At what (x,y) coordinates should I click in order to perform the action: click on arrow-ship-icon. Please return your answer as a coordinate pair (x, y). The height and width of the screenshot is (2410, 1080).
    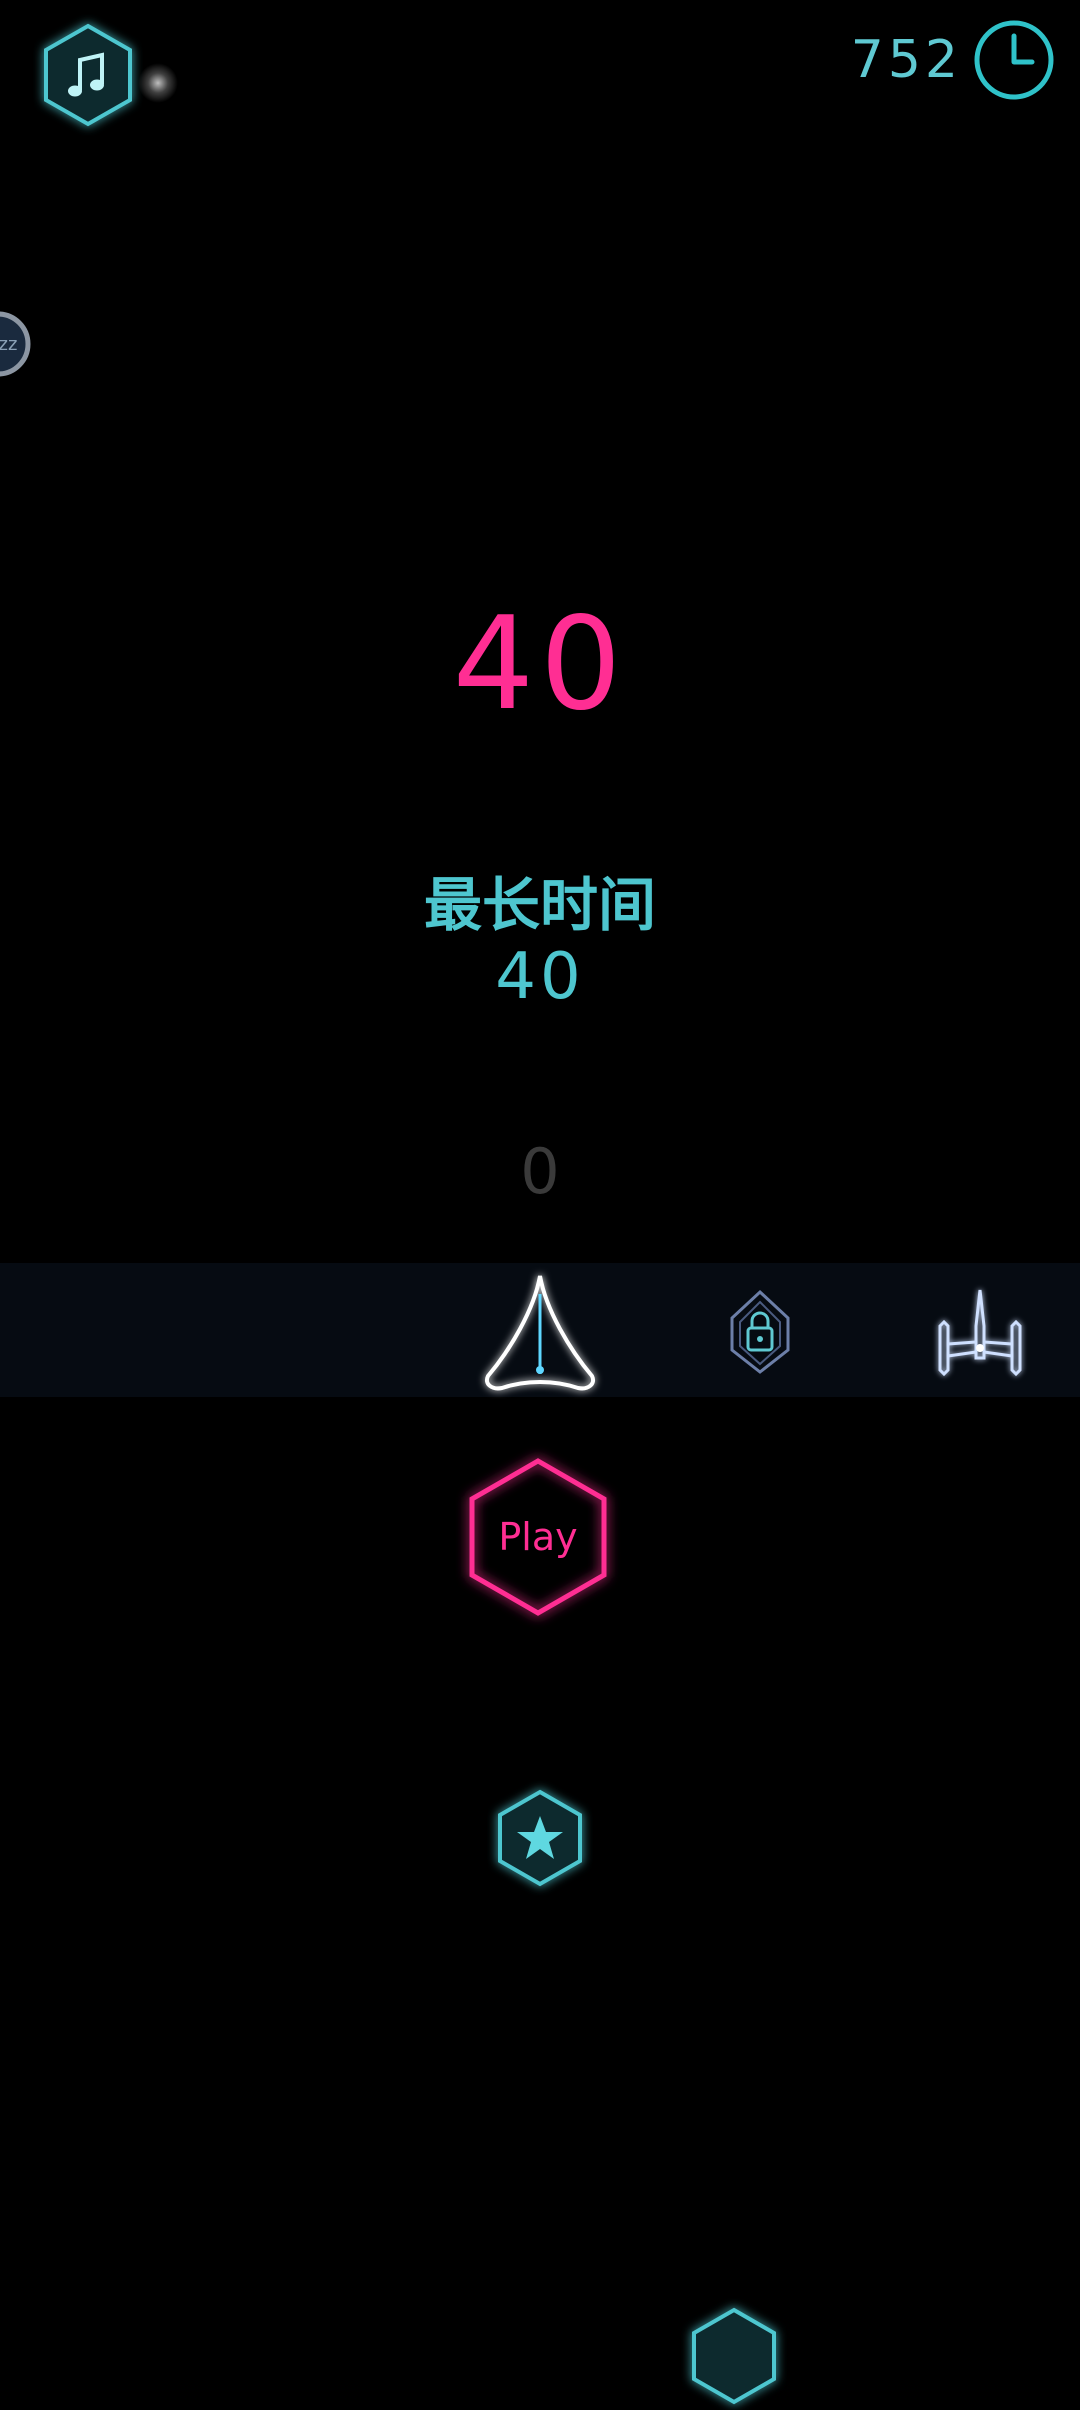
    Looking at the image, I should click on (540, 1333).